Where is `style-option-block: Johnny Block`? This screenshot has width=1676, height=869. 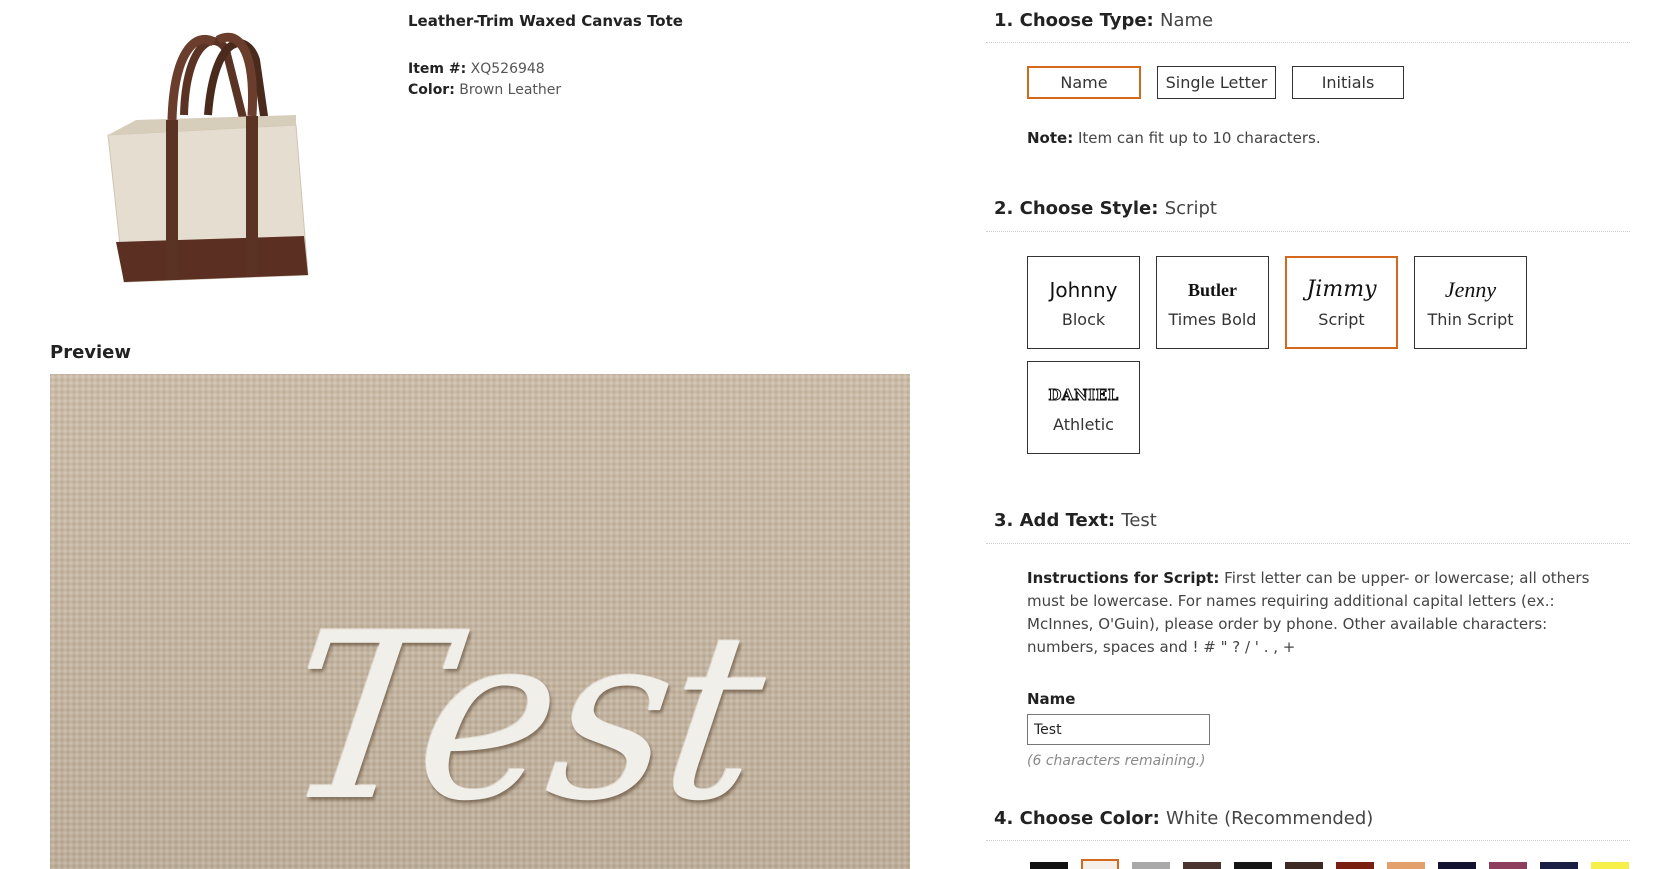
style-option-block: Johnny Block is located at coordinates (1083, 302).